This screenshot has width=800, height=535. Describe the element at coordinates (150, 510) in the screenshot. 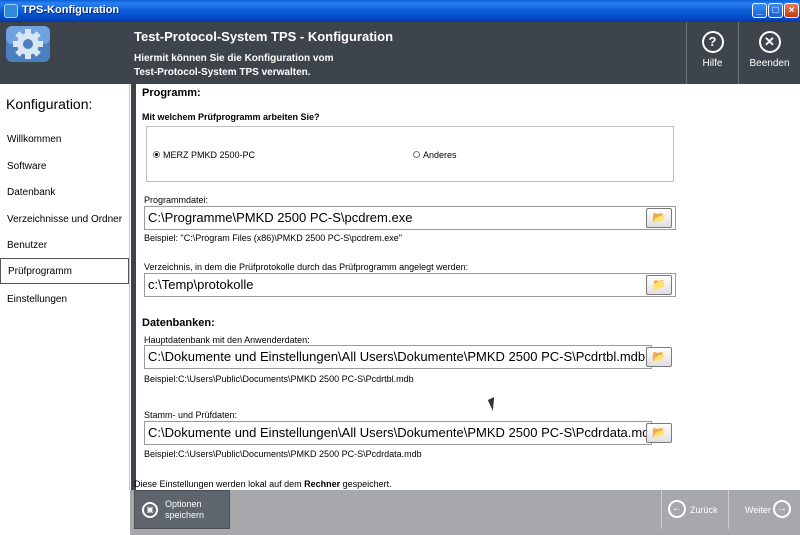

I see `save-icon: ▣` at that location.